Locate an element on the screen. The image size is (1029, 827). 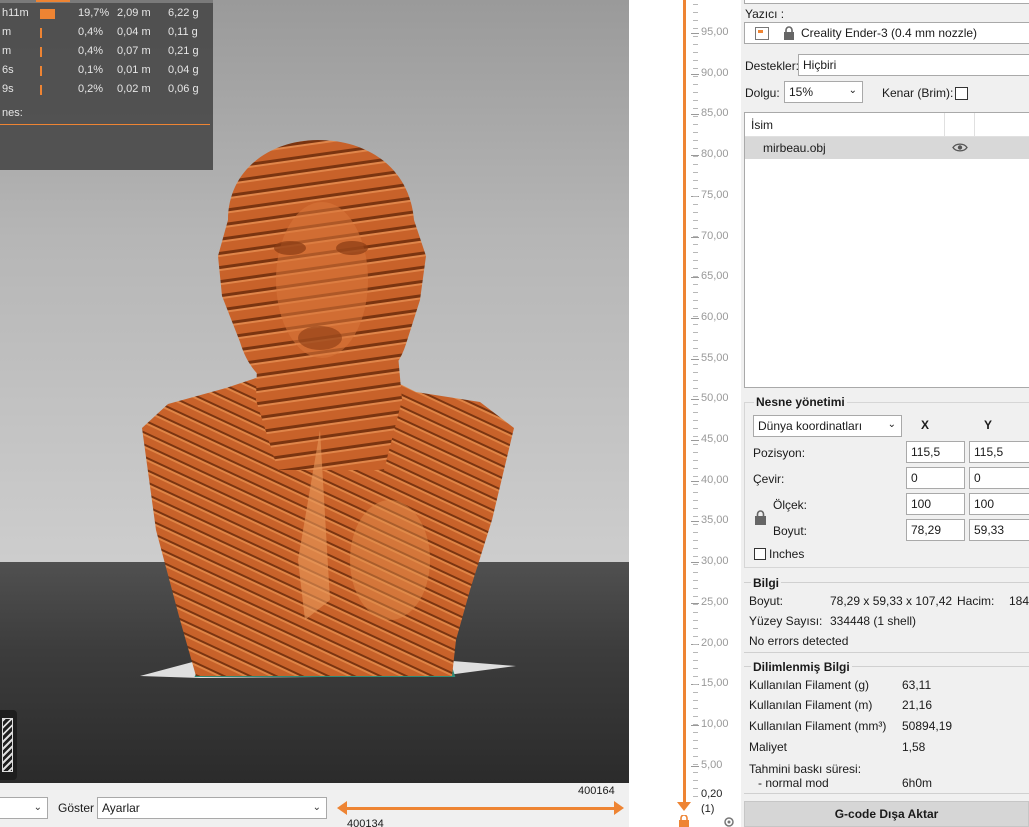
normal-mode-label: - normal mod is located at coordinates (793, 783).